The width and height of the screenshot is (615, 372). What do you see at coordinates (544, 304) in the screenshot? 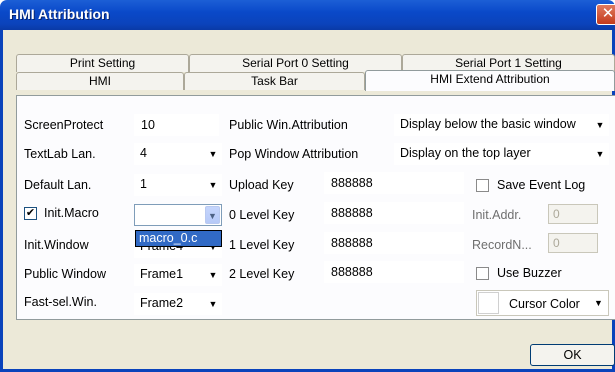
I see `cursor-color-label: Cursor Color` at bounding box center [544, 304].